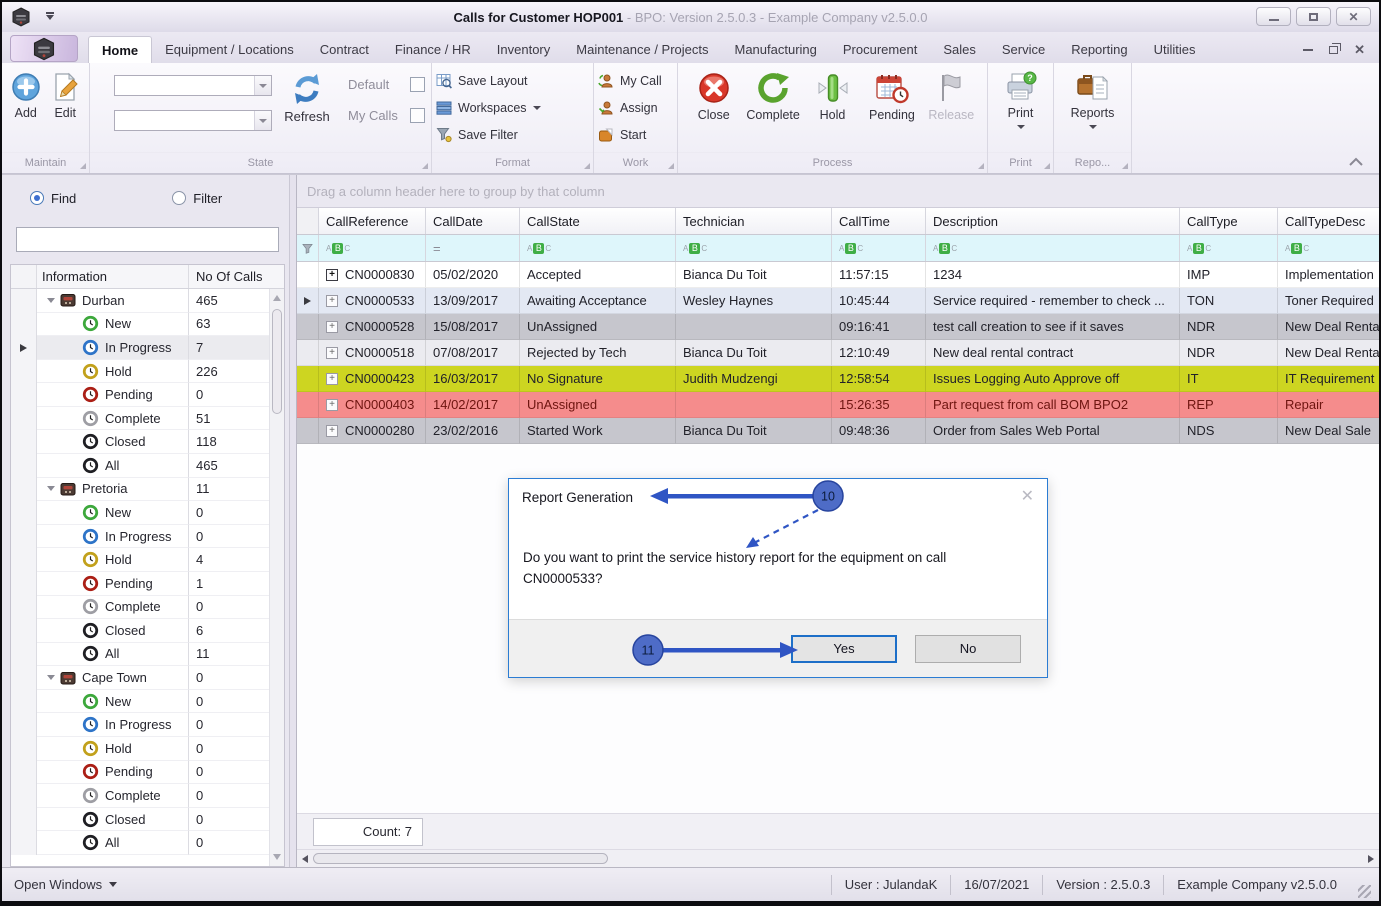  Describe the element at coordinates (113, 276) in the screenshot. I see `tree-column-information: Information` at that location.